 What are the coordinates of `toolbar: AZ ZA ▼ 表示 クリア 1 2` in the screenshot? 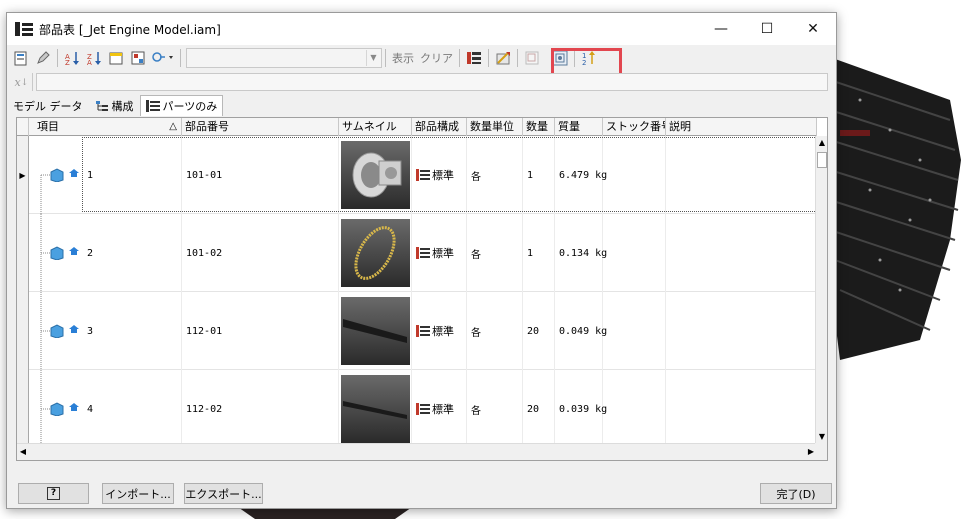 It's located at (421, 58).